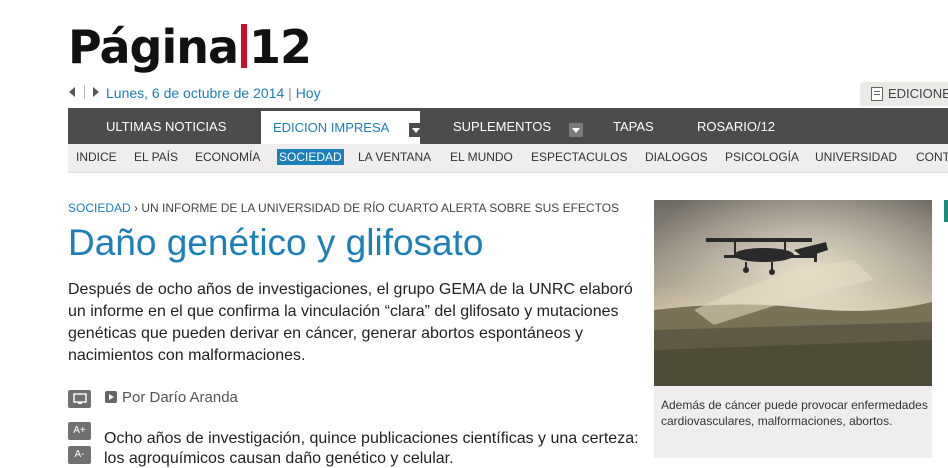 This screenshot has width=948, height=468. Describe the element at coordinates (96, 92) in the screenshot. I see `arrow-right-icon` at that location.